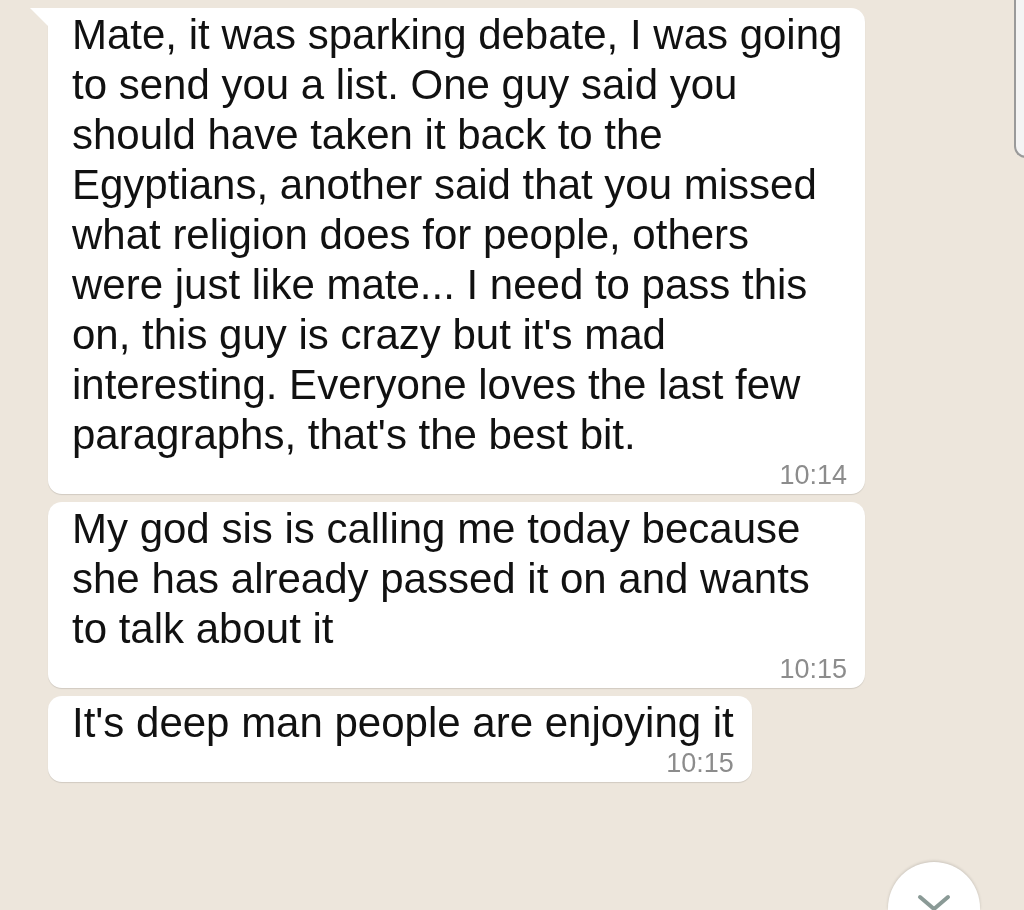 This screenshot has width=1024, height=910. I want to click on message-text: It's deep man people are enjoying it, so click(403, 723).